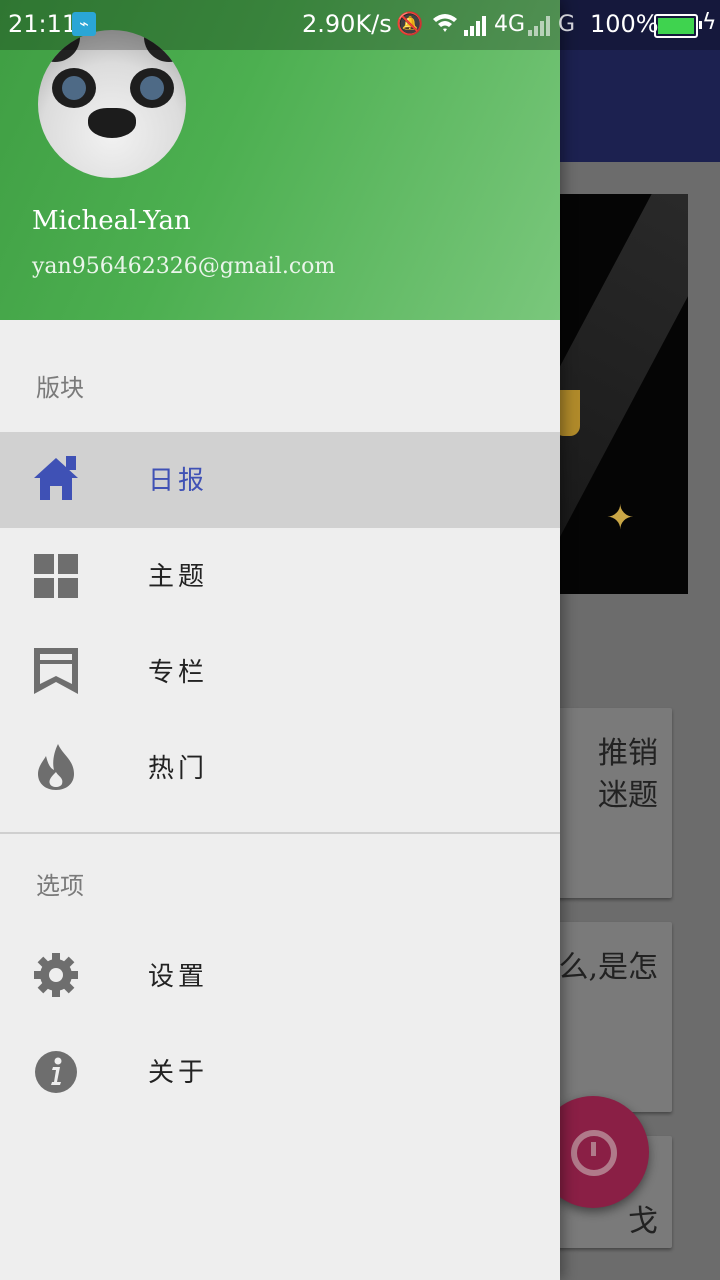  What do you see at coordinates (280, 672) in the screenshot?
I see `drawer-item-columns: 专栏` at bounding box center [280, 672].